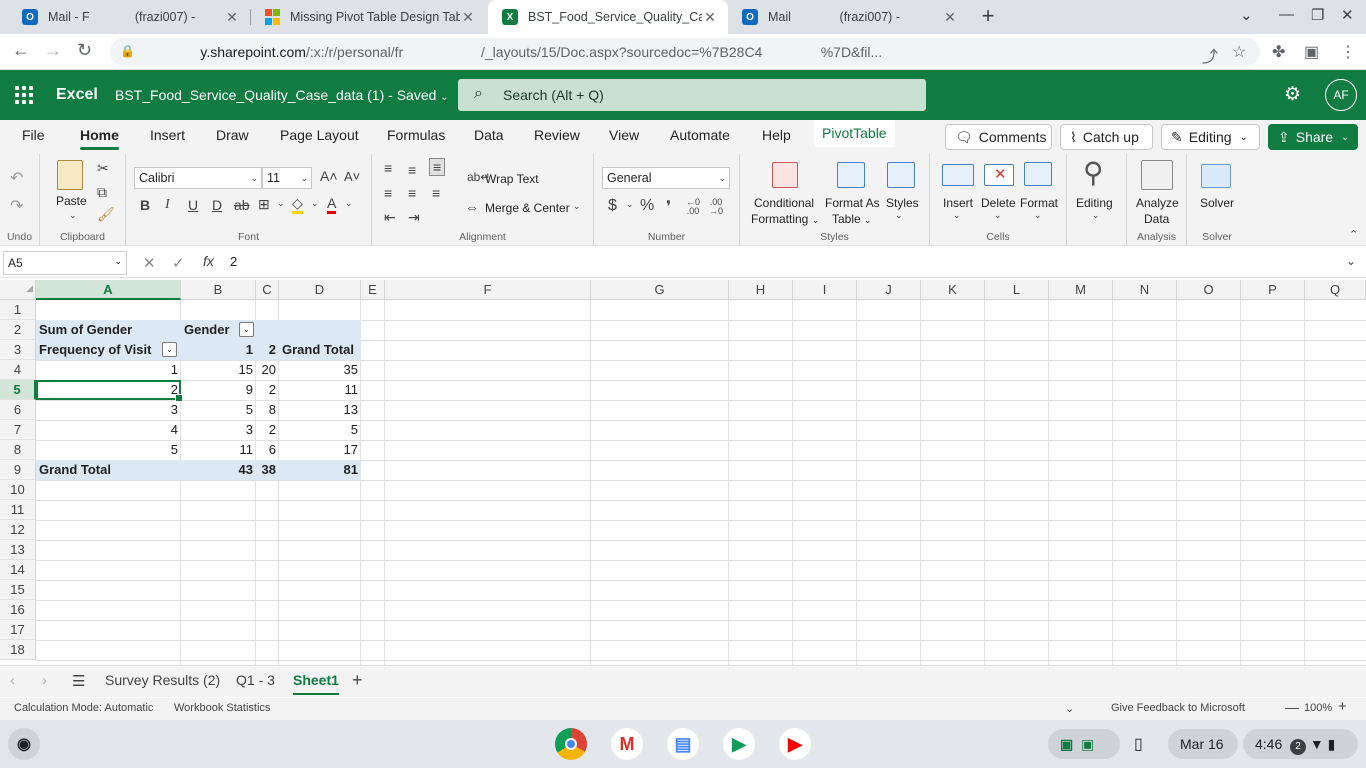 The image size is (1366, 768). I want to click on align-center-icon: ≡, so click(412, 193).